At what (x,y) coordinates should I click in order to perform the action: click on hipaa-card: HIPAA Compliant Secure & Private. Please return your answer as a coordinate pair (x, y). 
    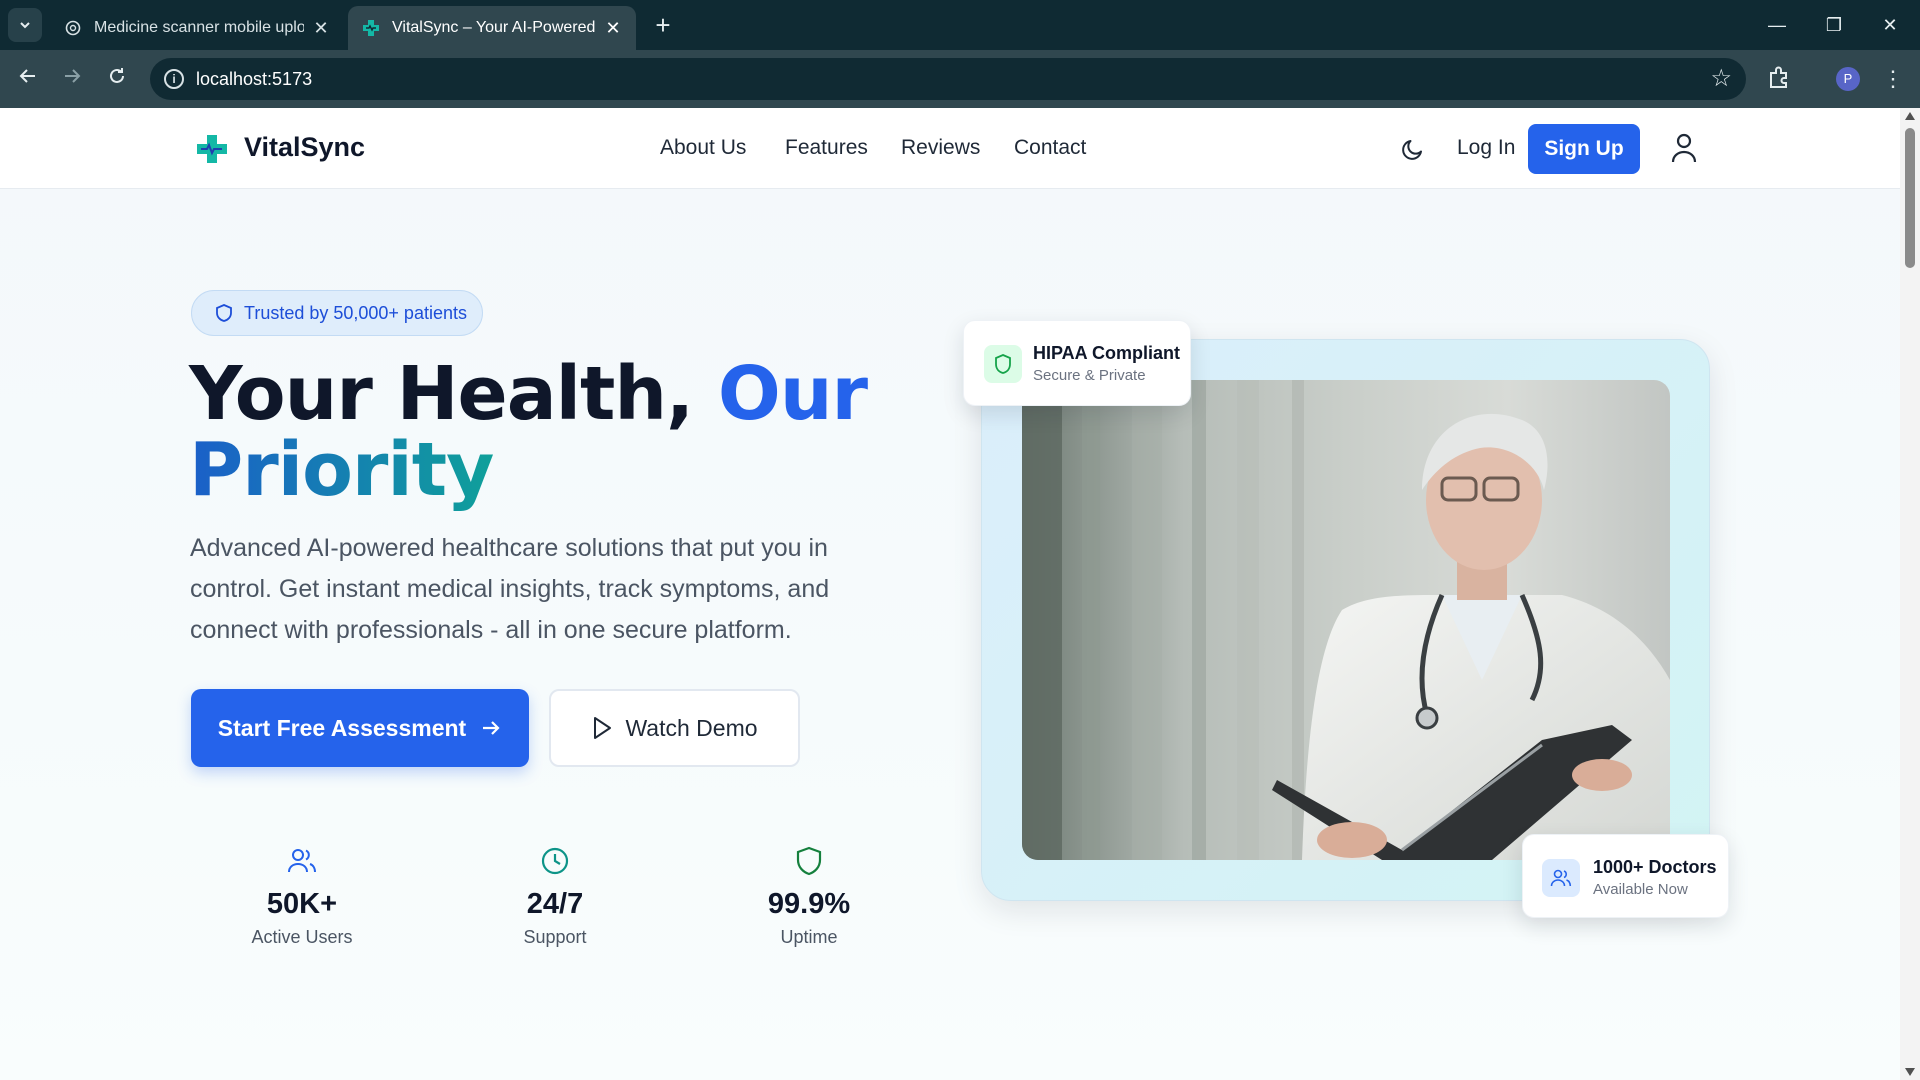
    Looking at the image, I should click on (1077, 363).